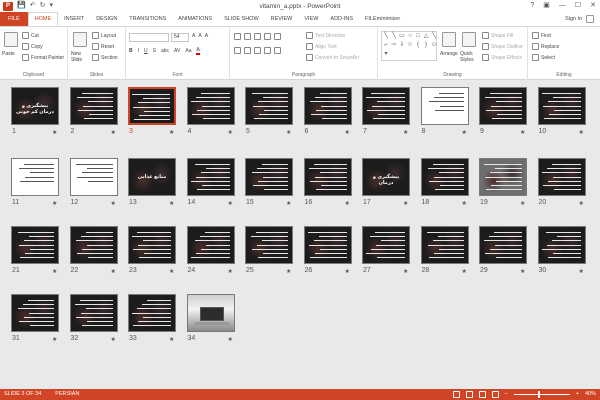  I want to click on paste-button: Paste, so click(8, 54).